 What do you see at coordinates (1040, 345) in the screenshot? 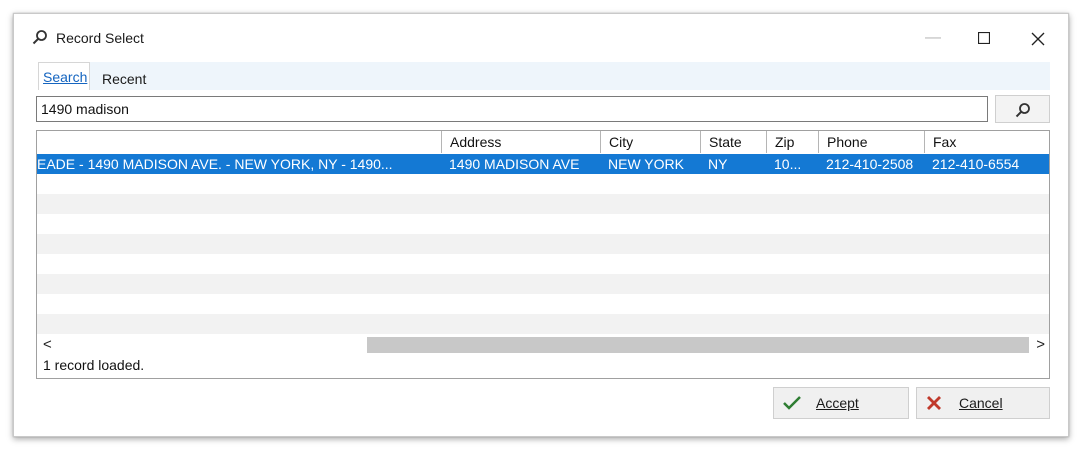
I see `scroll-right-arrow: >` at bounding box center [1040, 345].